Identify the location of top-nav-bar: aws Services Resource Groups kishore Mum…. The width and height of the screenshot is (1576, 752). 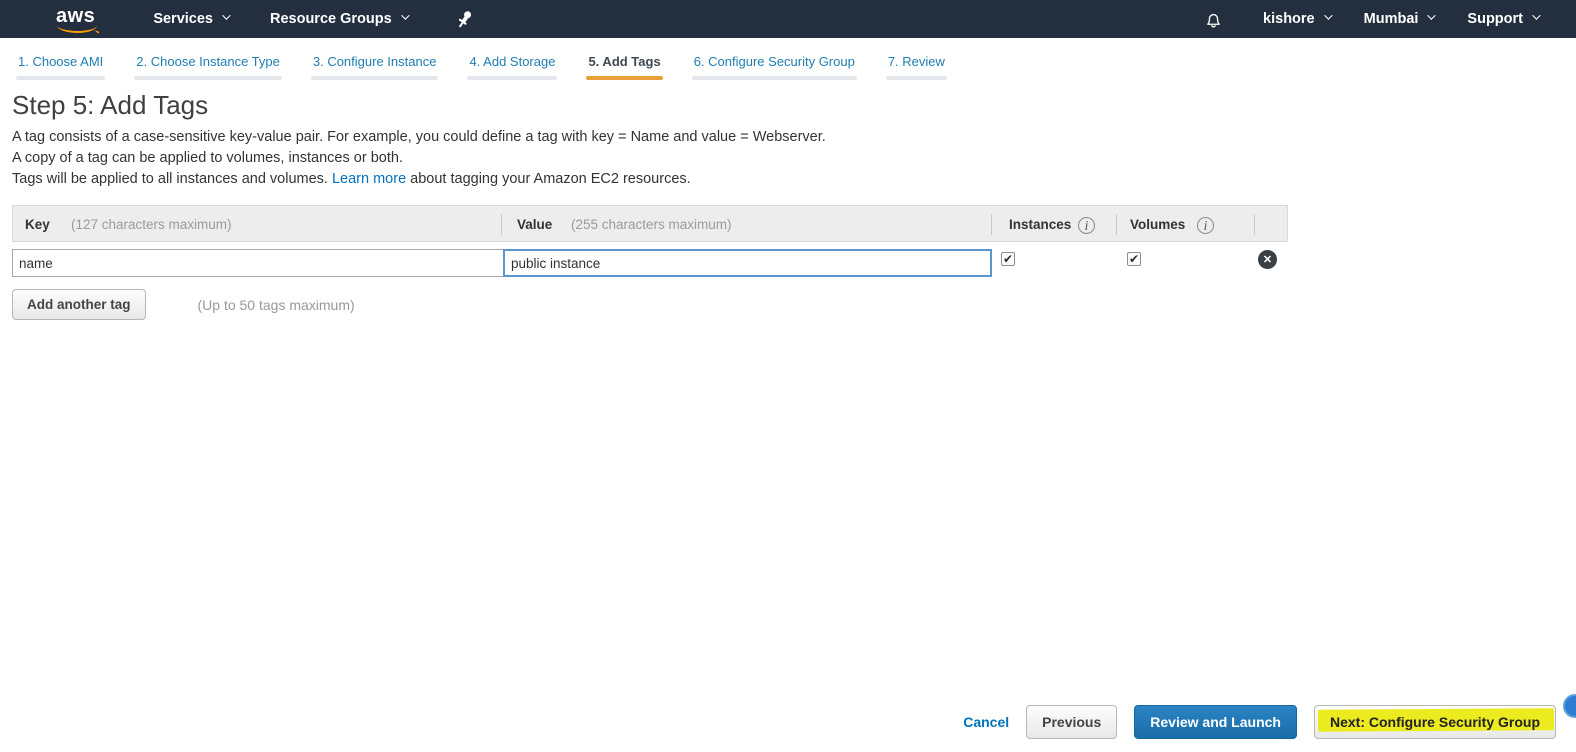
(788, 19).